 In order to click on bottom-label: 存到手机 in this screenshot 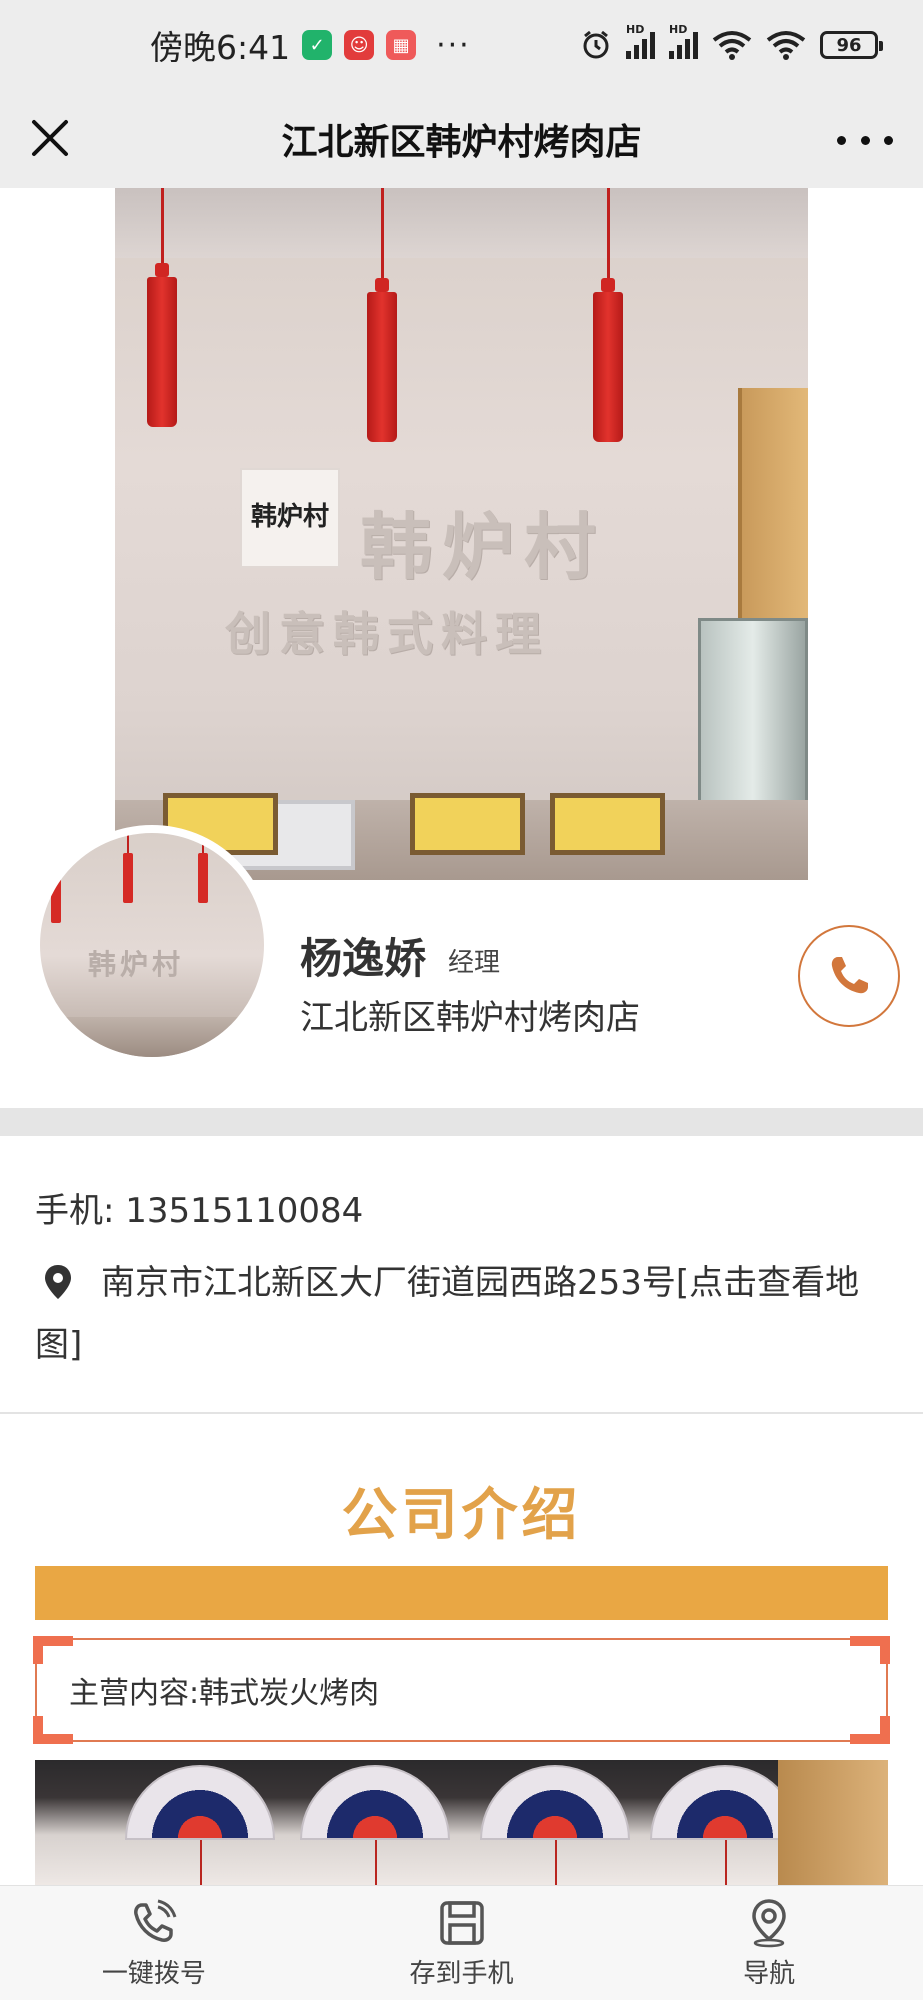, I will do `click(461, 1973)`.